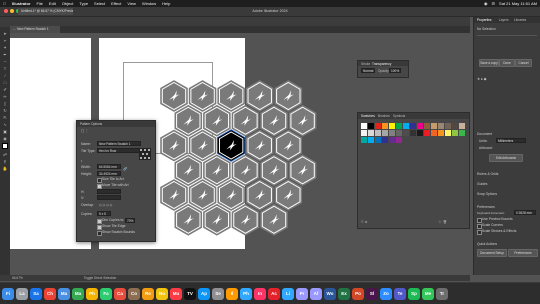 The height and width of the screenshot is (304, 540). What do you see at coordinates (5, 146) in the screenshot?
I see `fill-stroke-icon` at bounding box center [5, 146].